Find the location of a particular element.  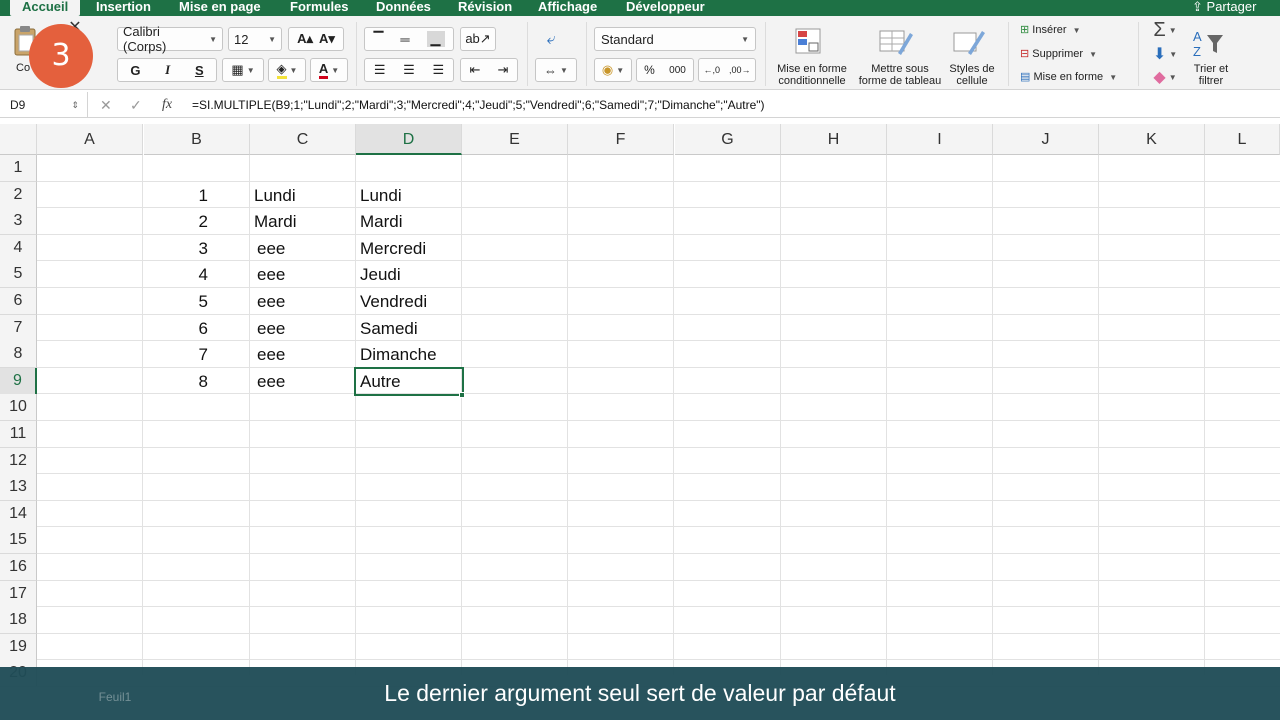

increase-font-icon: A▴ is located at coordinates (305, 39).